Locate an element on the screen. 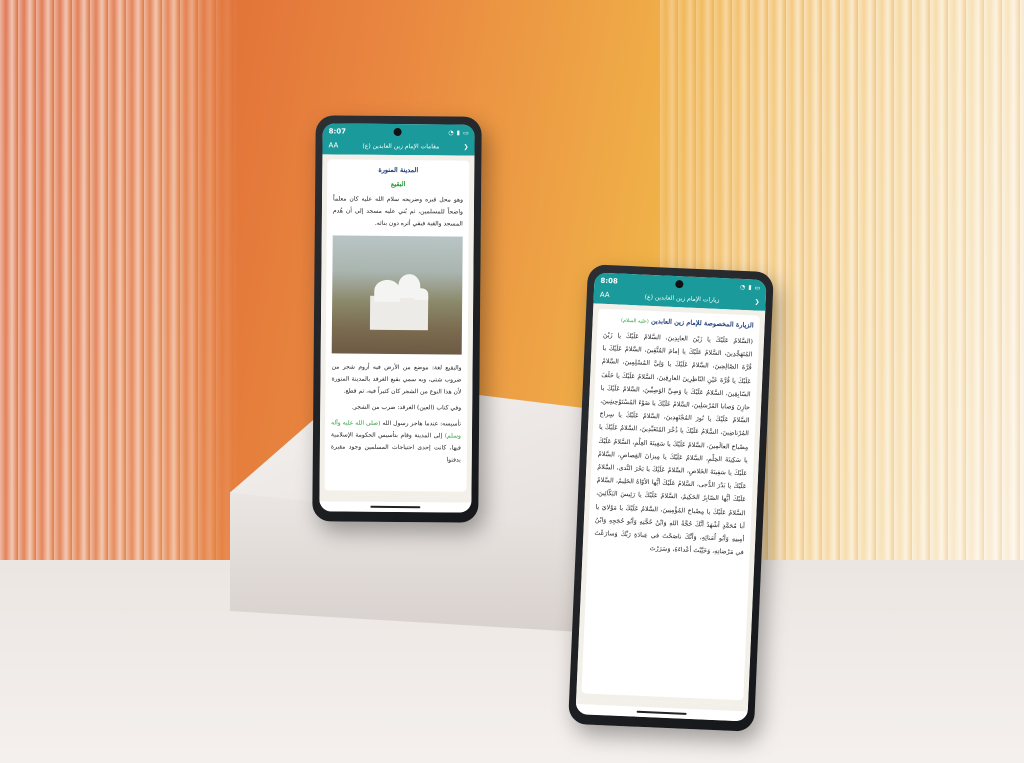 Image resolution: width=1024 pixels, height=763 pixels. page-title: زيارات الإمام زين العابدين (ع) is located at coordinates (682, 298).